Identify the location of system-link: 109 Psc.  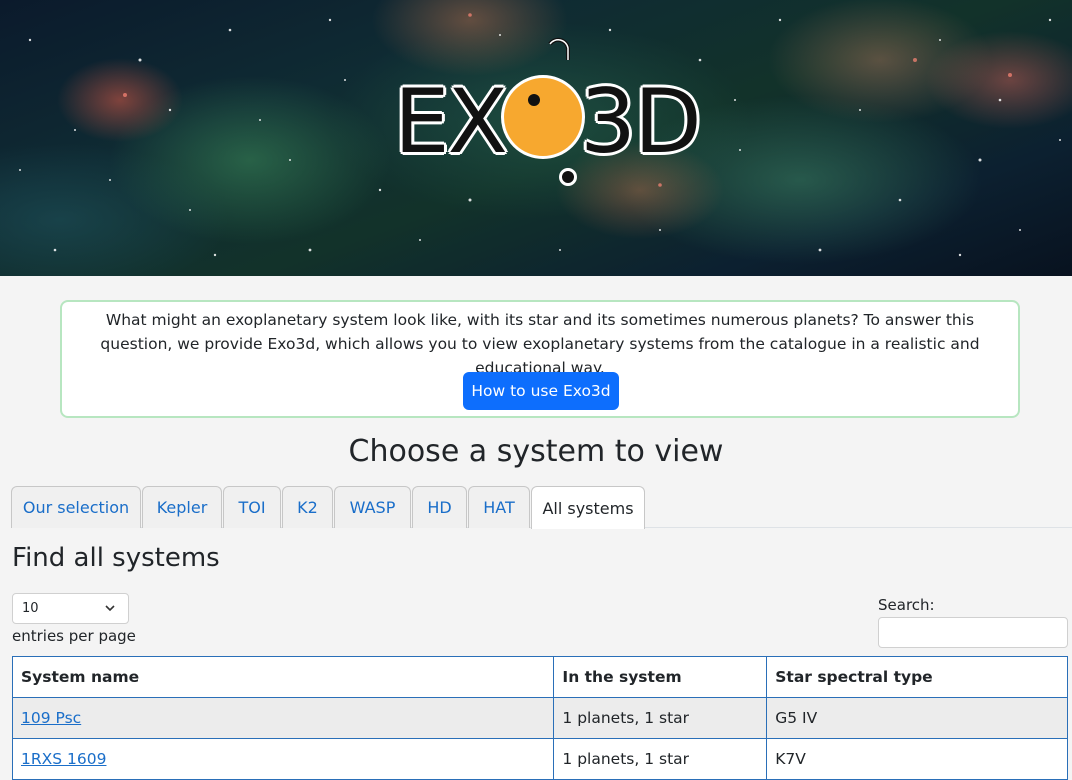
(51, 718).